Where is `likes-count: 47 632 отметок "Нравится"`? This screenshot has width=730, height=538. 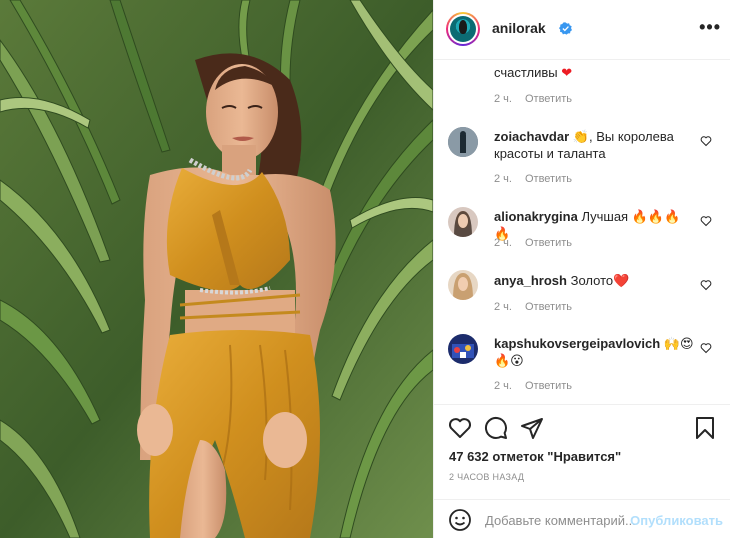
likes-count: 47 632 отметок "Нравится" is located at coordinates (535, 456).